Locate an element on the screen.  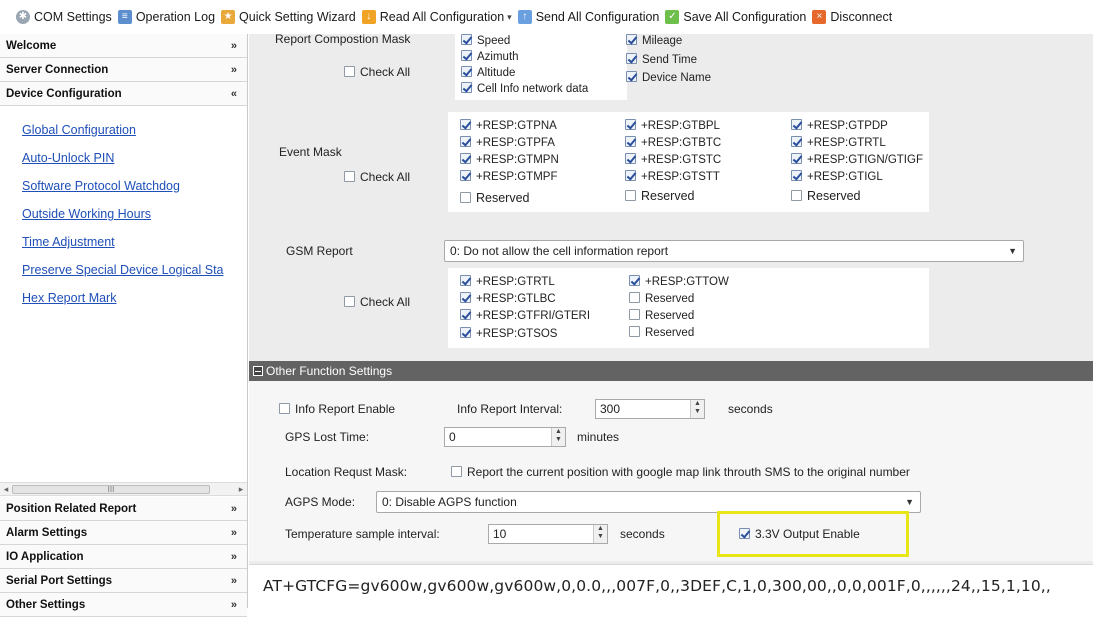
read-all-configuration-button: ↓ Read All Configuration ▾ is located at coordinates (436, 17).